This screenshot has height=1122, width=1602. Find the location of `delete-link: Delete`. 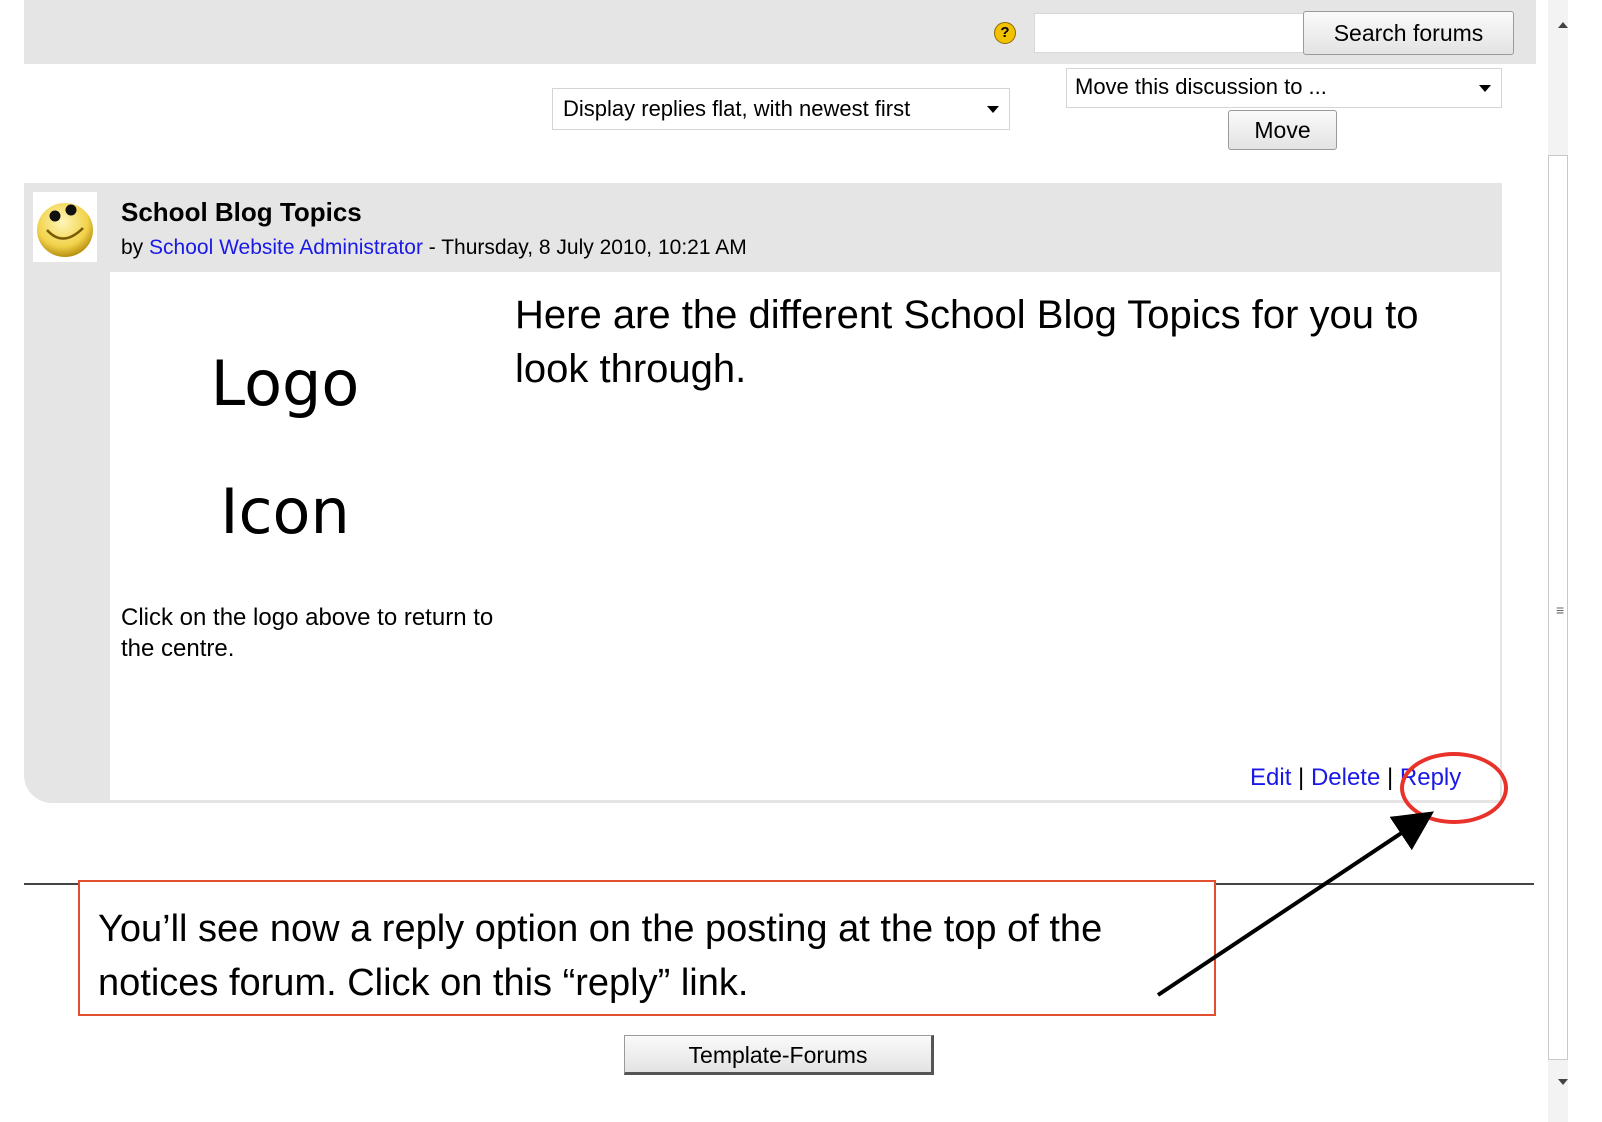

delete-link: Delete is located at coordinates (1345, 777).